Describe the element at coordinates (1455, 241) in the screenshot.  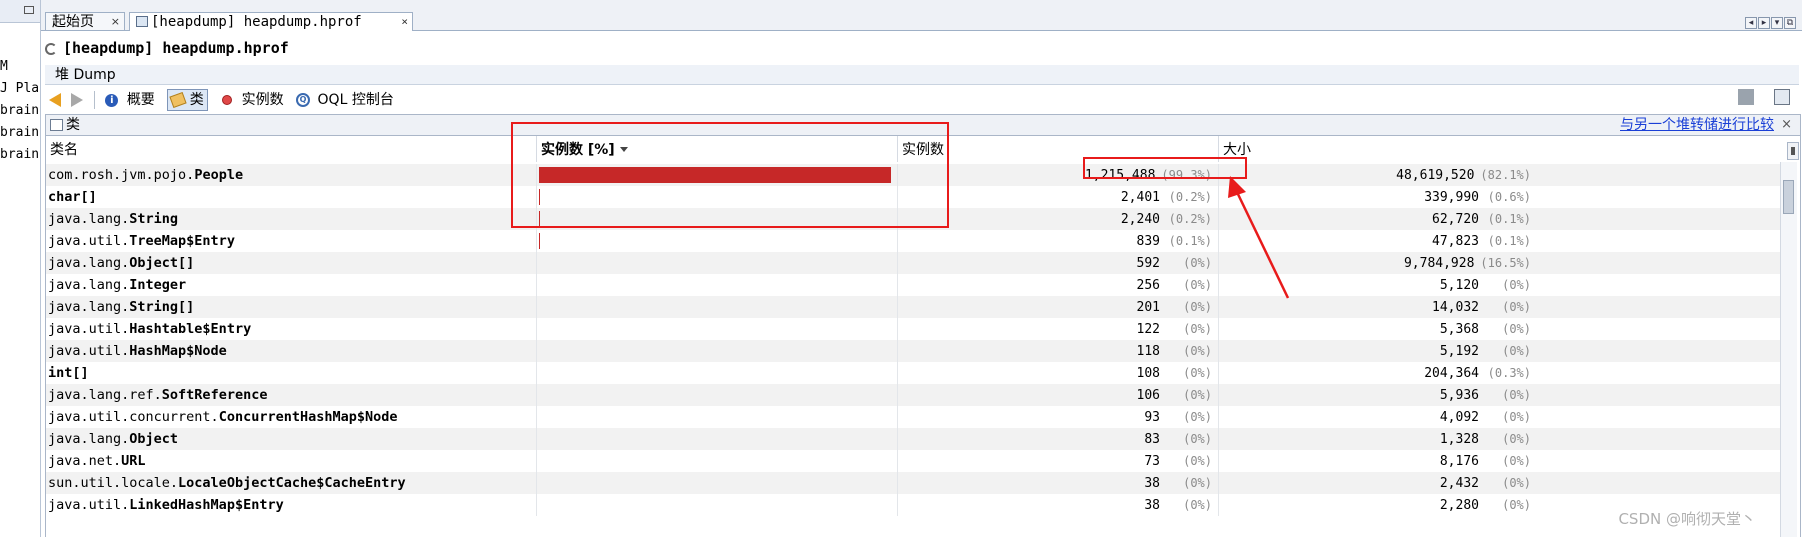
I see `size-value: 47,823` at that location.